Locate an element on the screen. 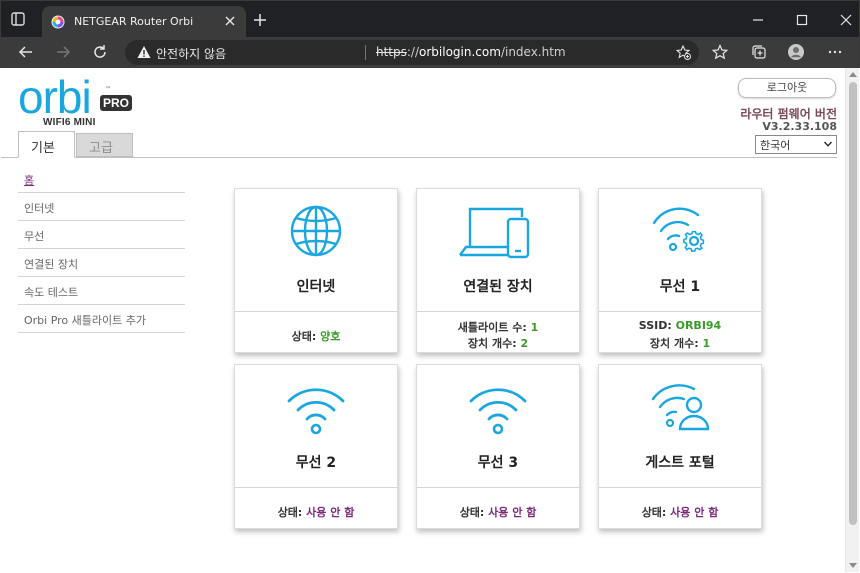 This screenshot has width=860, height=573. back-arrow-icon is located at coordinates (26, 52).